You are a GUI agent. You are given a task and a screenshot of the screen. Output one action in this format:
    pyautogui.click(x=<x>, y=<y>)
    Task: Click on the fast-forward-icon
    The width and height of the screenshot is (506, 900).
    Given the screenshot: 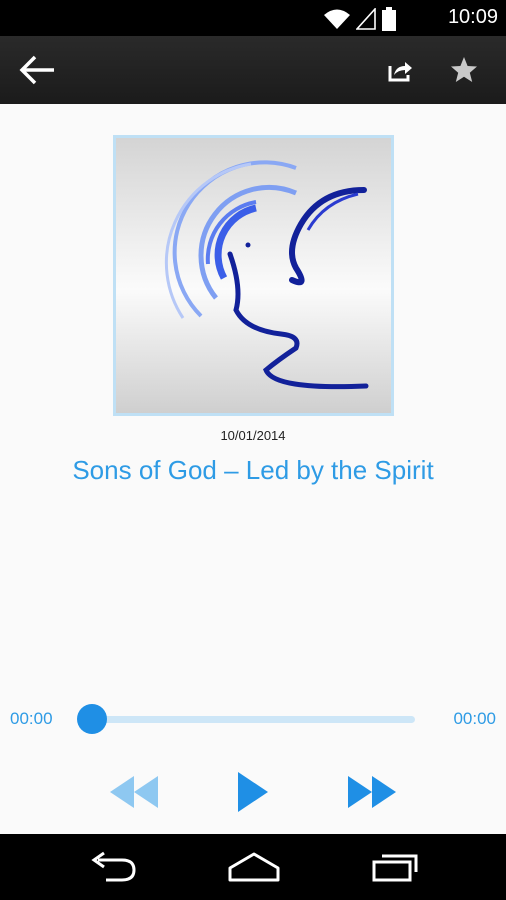 What is the action you would take?
    pyautogui.click(x=372, y=792)
    